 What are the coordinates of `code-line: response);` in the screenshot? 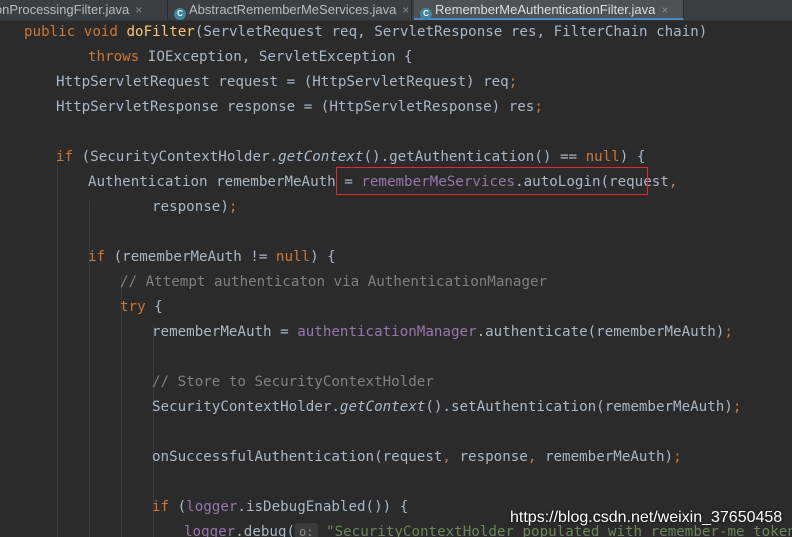 It's located at (195, 207).